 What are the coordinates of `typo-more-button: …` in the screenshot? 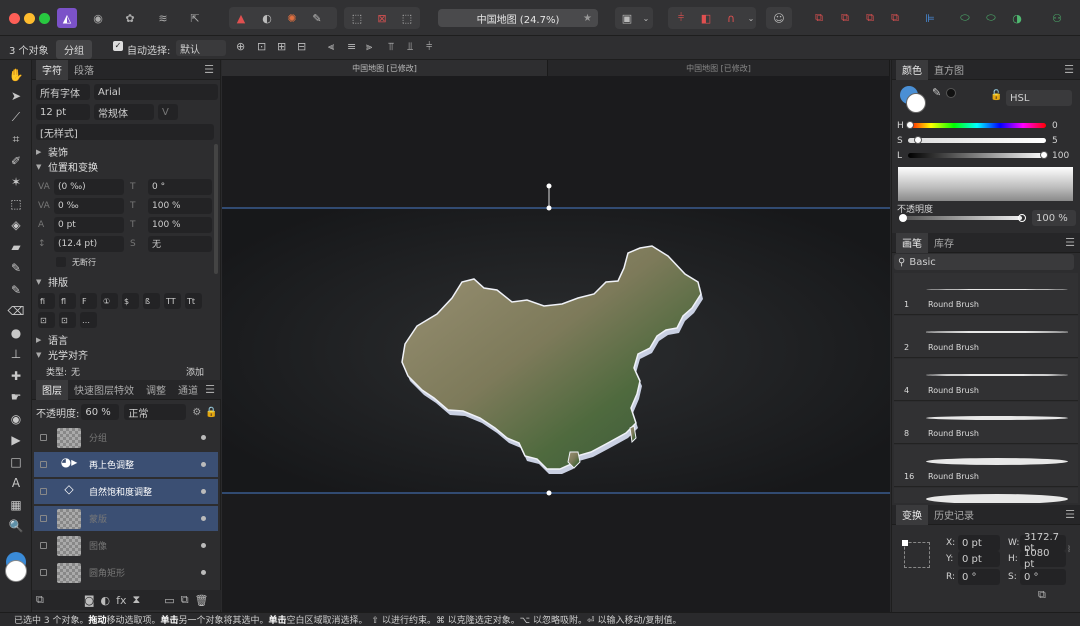 It's located at (88, 320).